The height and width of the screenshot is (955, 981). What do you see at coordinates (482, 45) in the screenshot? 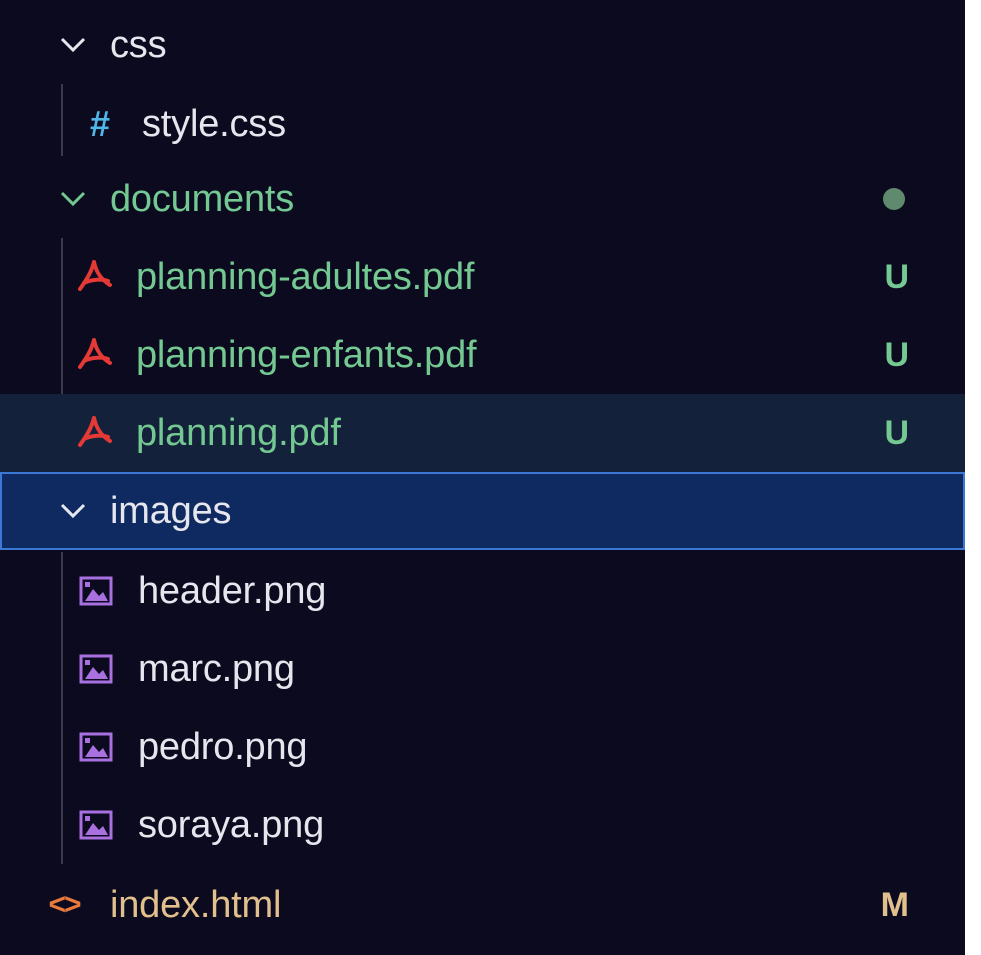
I see `folder-css: css` at bounding box center [482, 45].